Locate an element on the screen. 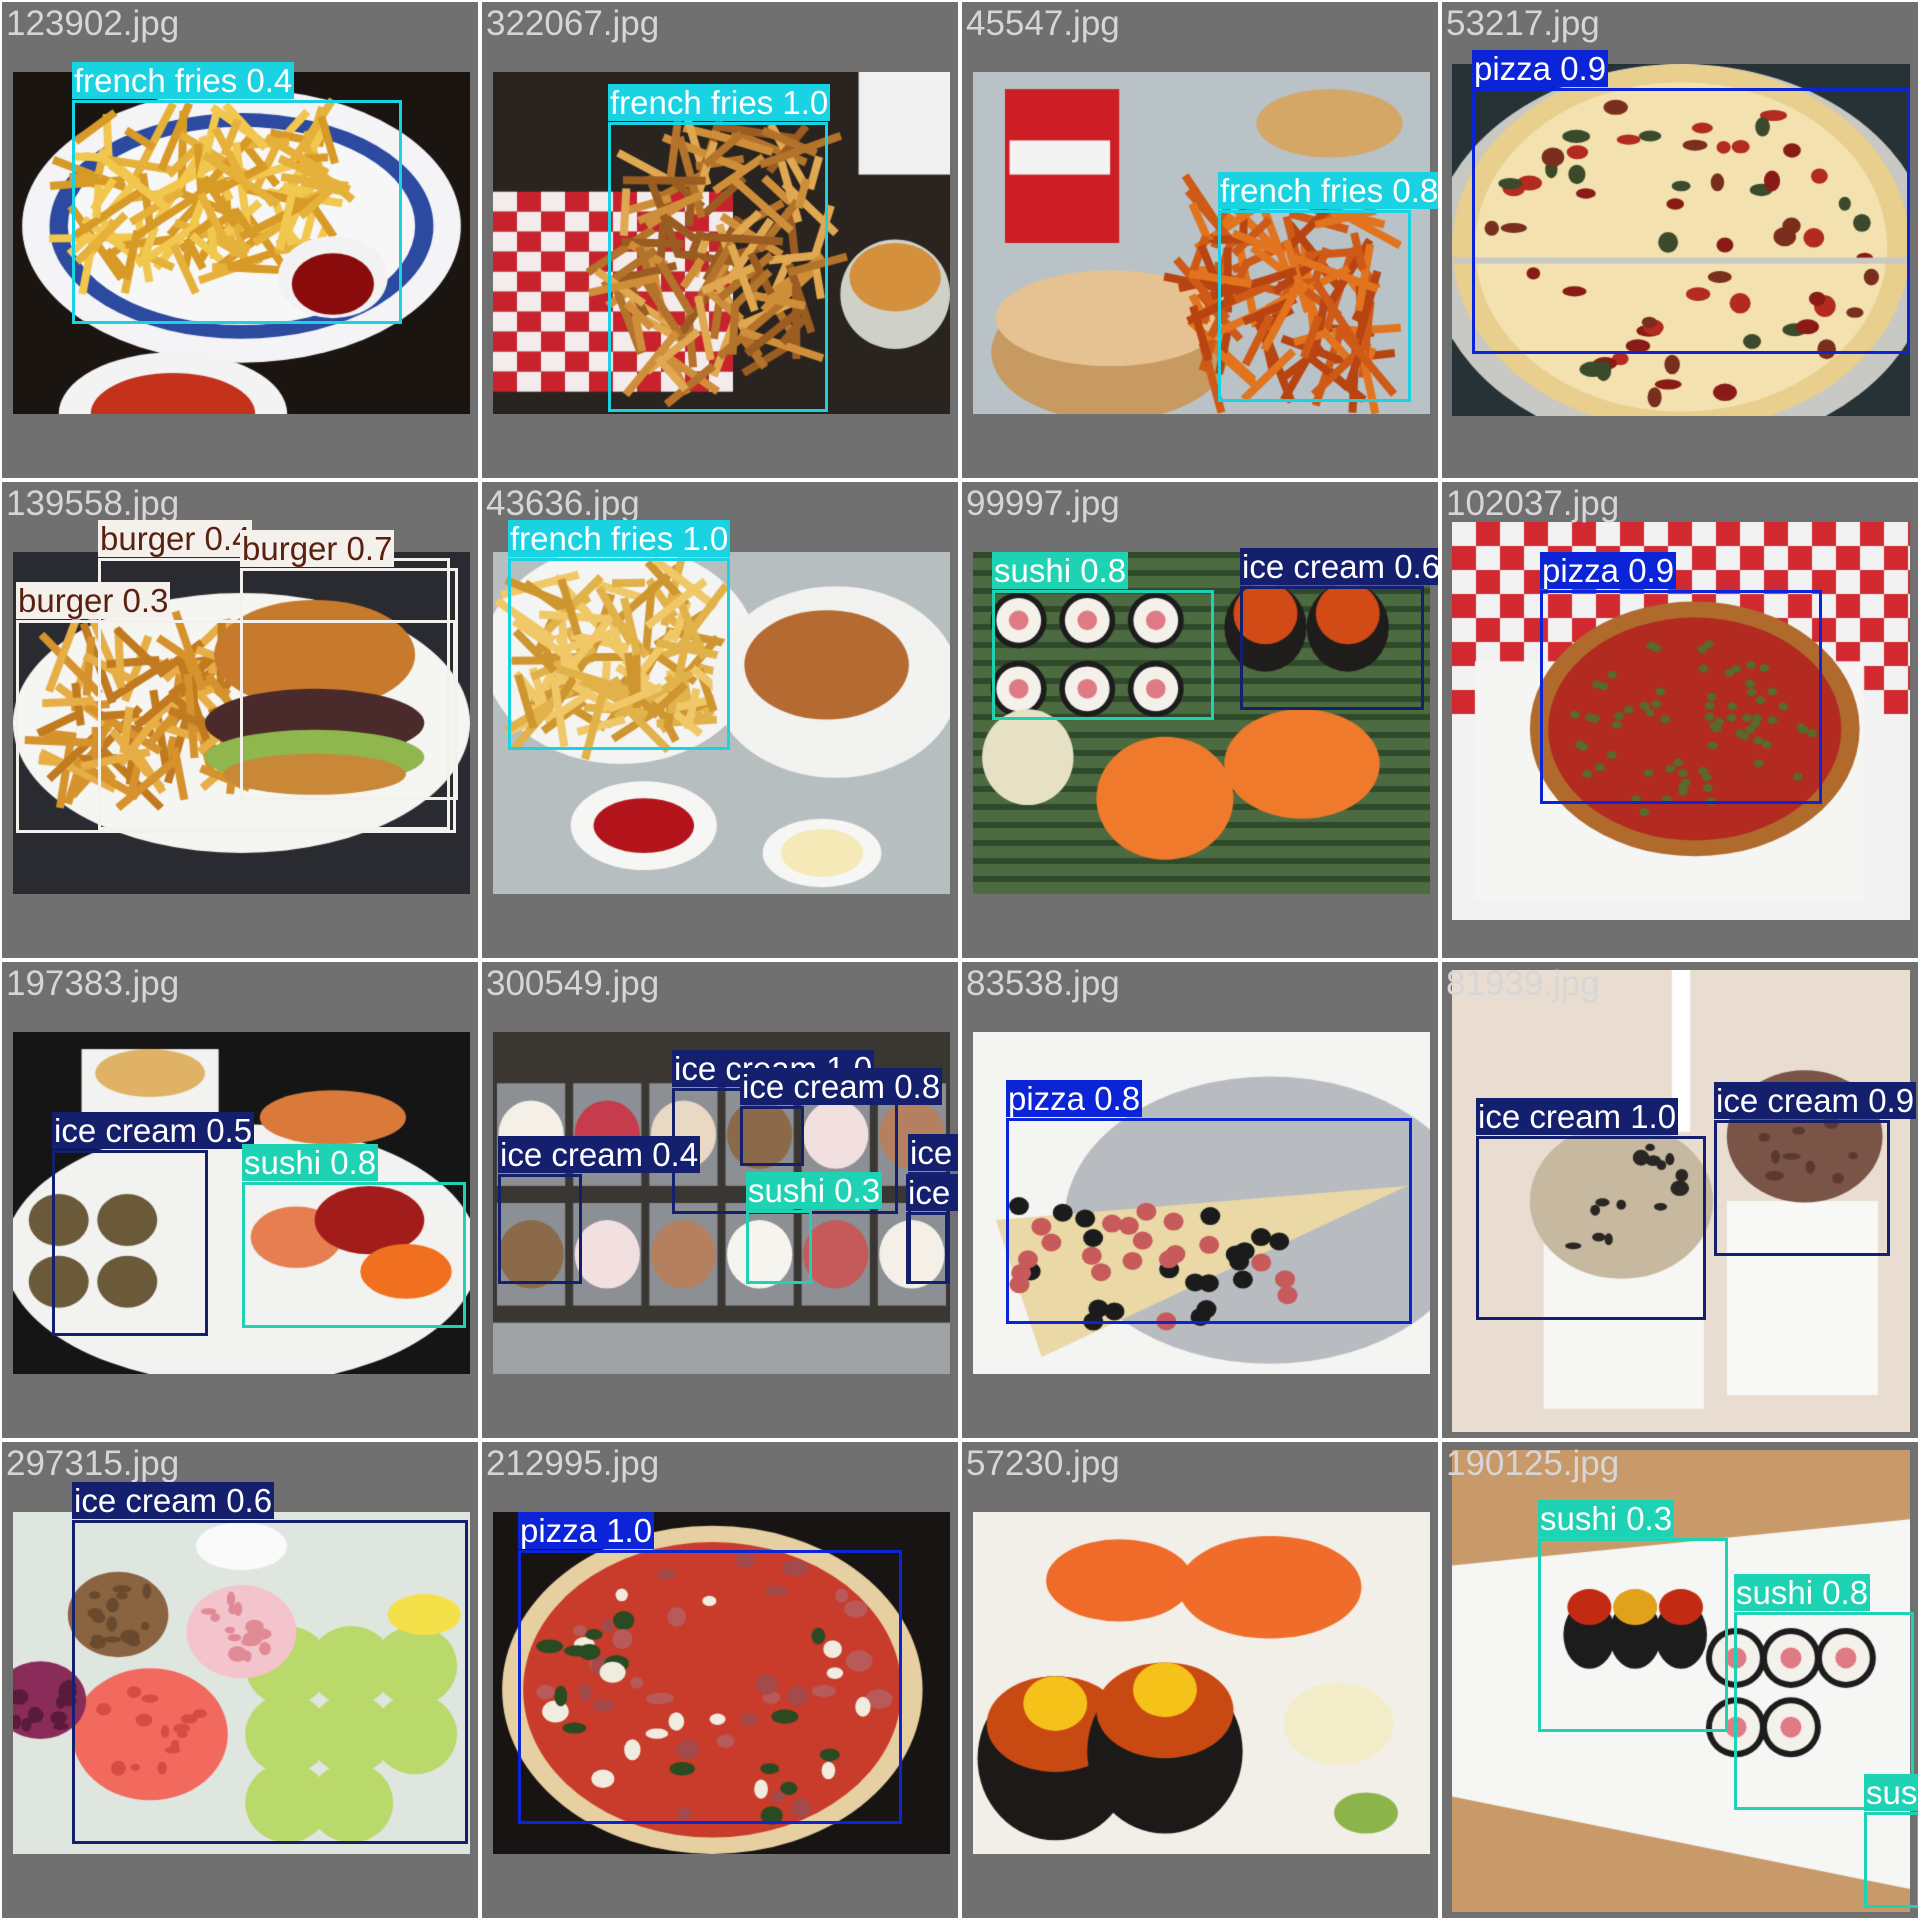  detection-label: ice cream 0.3 is located at coordinates (933, 1152).